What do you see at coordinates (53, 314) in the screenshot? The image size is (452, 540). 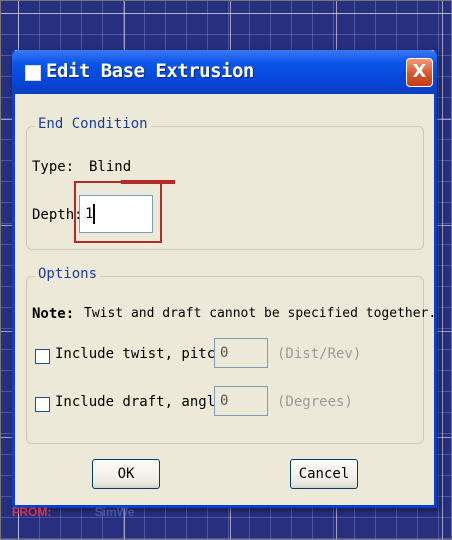 I see `note-label: Note:` at bounding box center [53, 314].